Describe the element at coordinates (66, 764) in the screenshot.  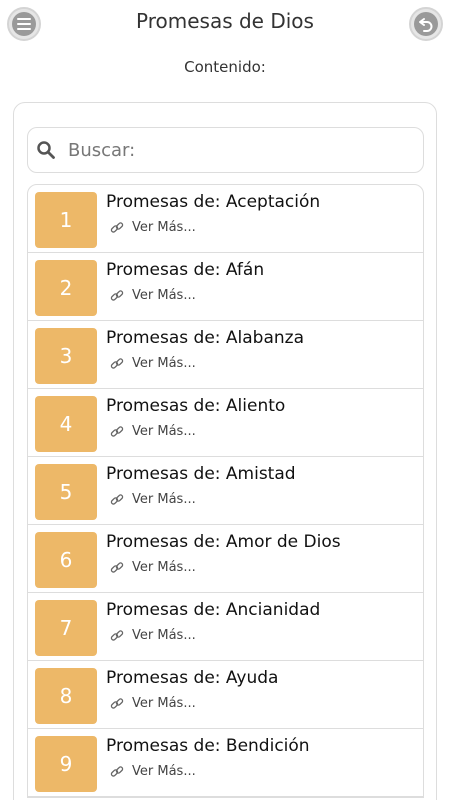
I see `item-number-badge: 9` at that location.